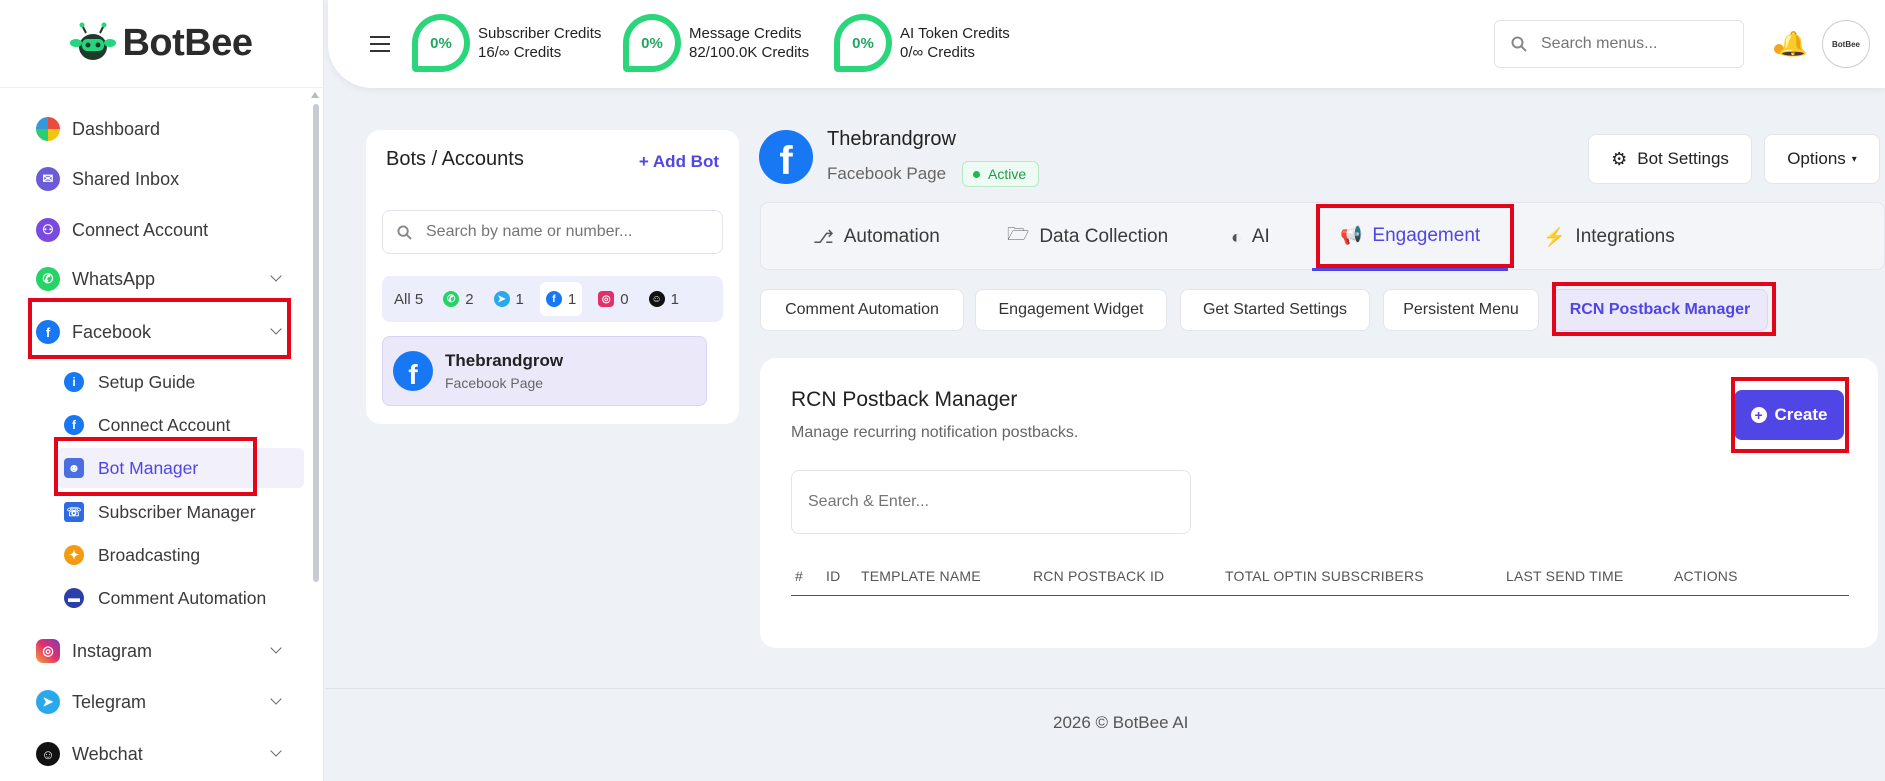 The width and height of the screenshot is (1885, 781). Describe the element at coordinates (161, 279) in the screenshot. I see `sidebar-item-whatsapp: ✆ WhatsApp` at that location.